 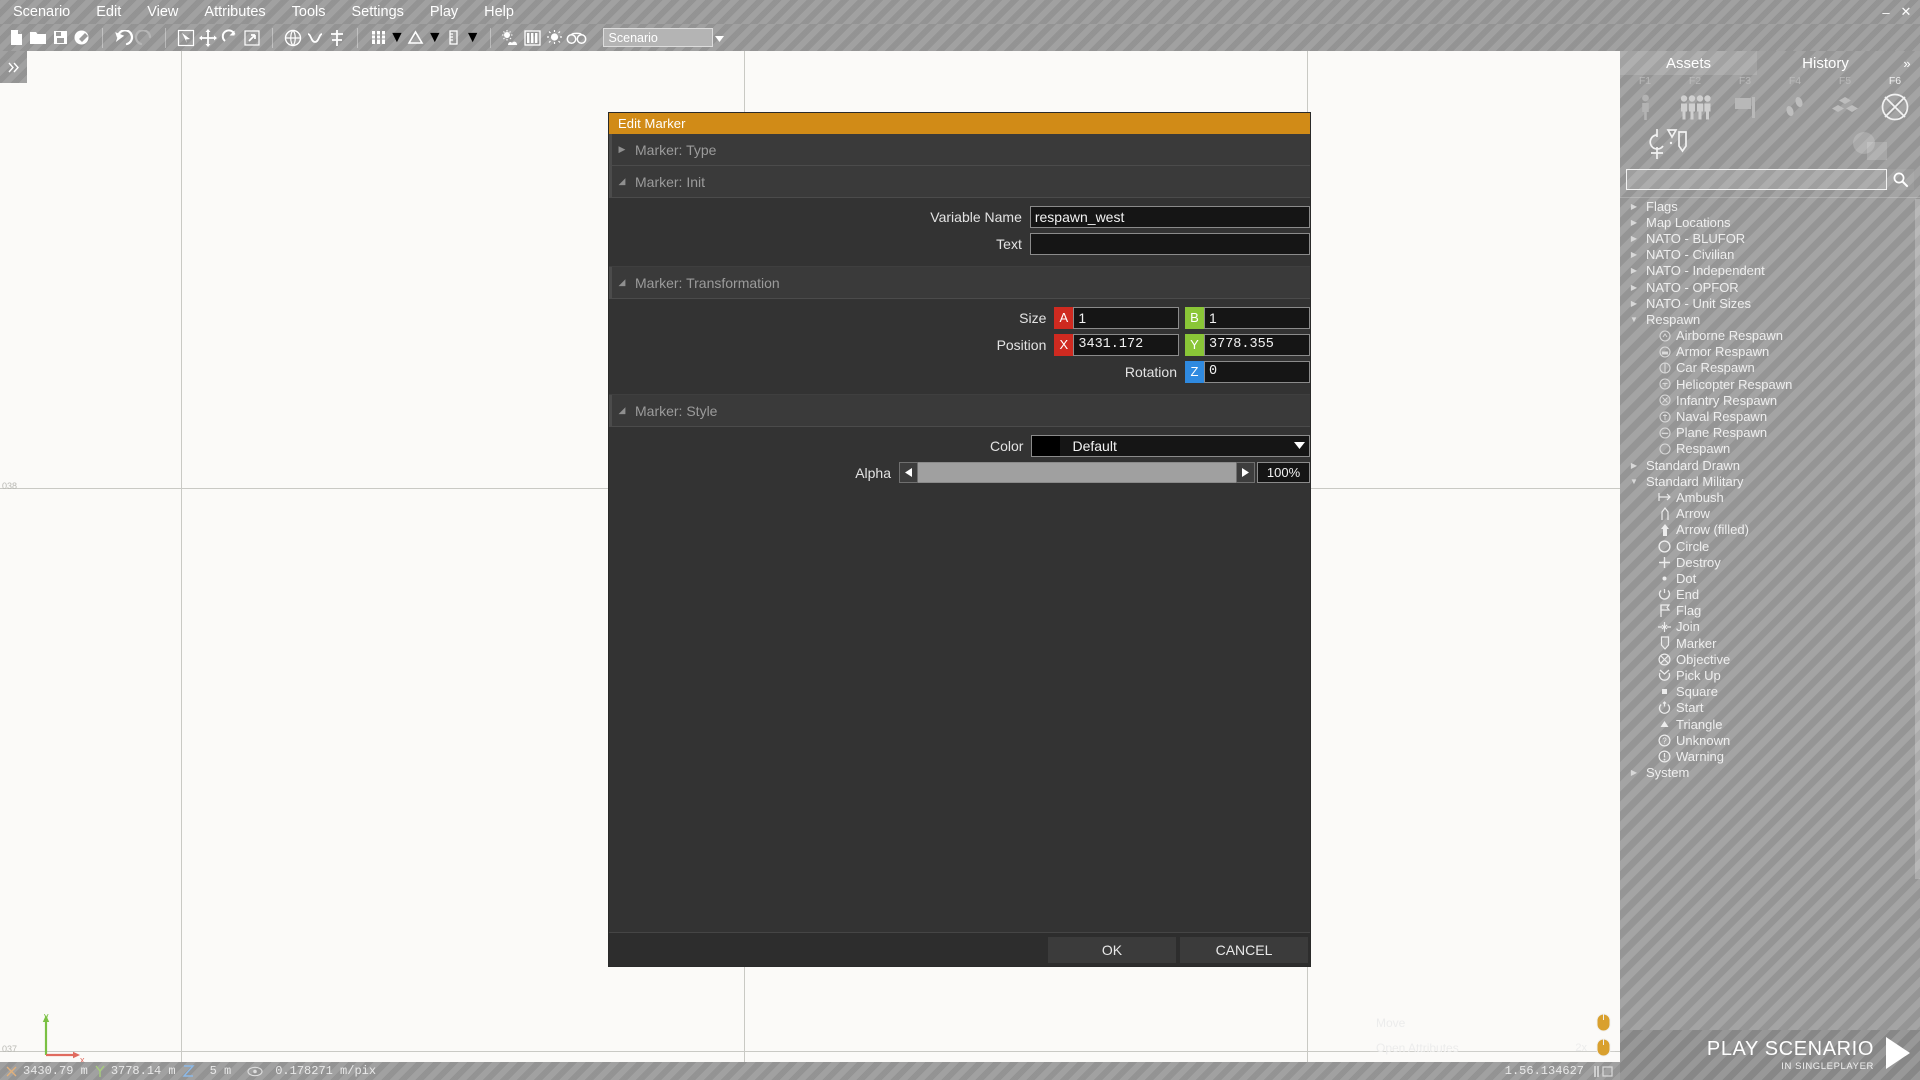 What do you see at coordinates (1770, 271) in the screenshot?
I see `tree-branch-nato-independent: ▶ NATO - Independent` at bounding box center [1770, 271].